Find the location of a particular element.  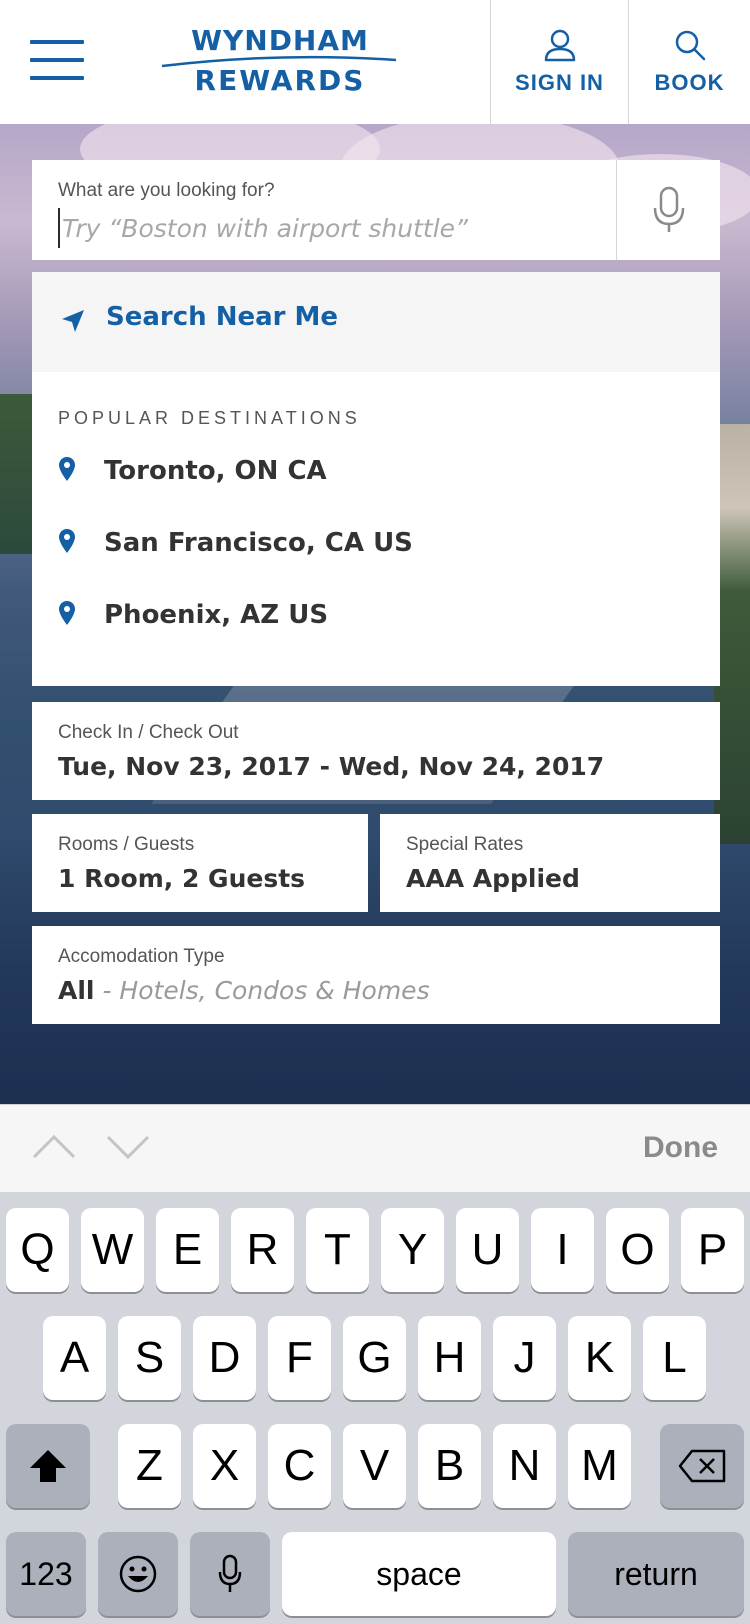

rooms-guests-caption: Rooms / Guests is located at coordinates (126, 844).